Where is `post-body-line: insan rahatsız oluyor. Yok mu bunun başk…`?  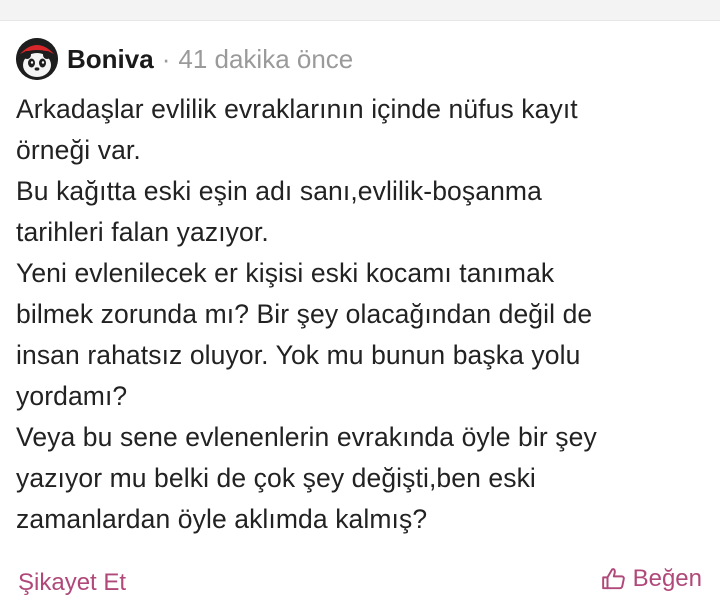
post-body-line: insan rahatsız oluyor. Yok mu bunun başk… is located at coordinates (298, 355).